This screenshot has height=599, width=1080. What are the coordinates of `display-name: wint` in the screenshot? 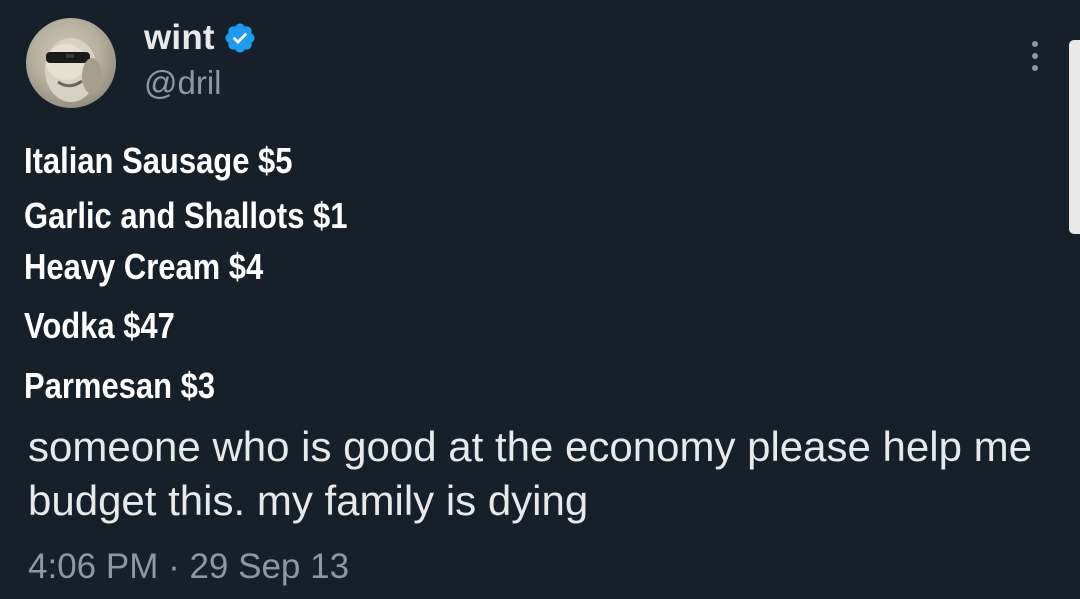 It's located at (179, 38).